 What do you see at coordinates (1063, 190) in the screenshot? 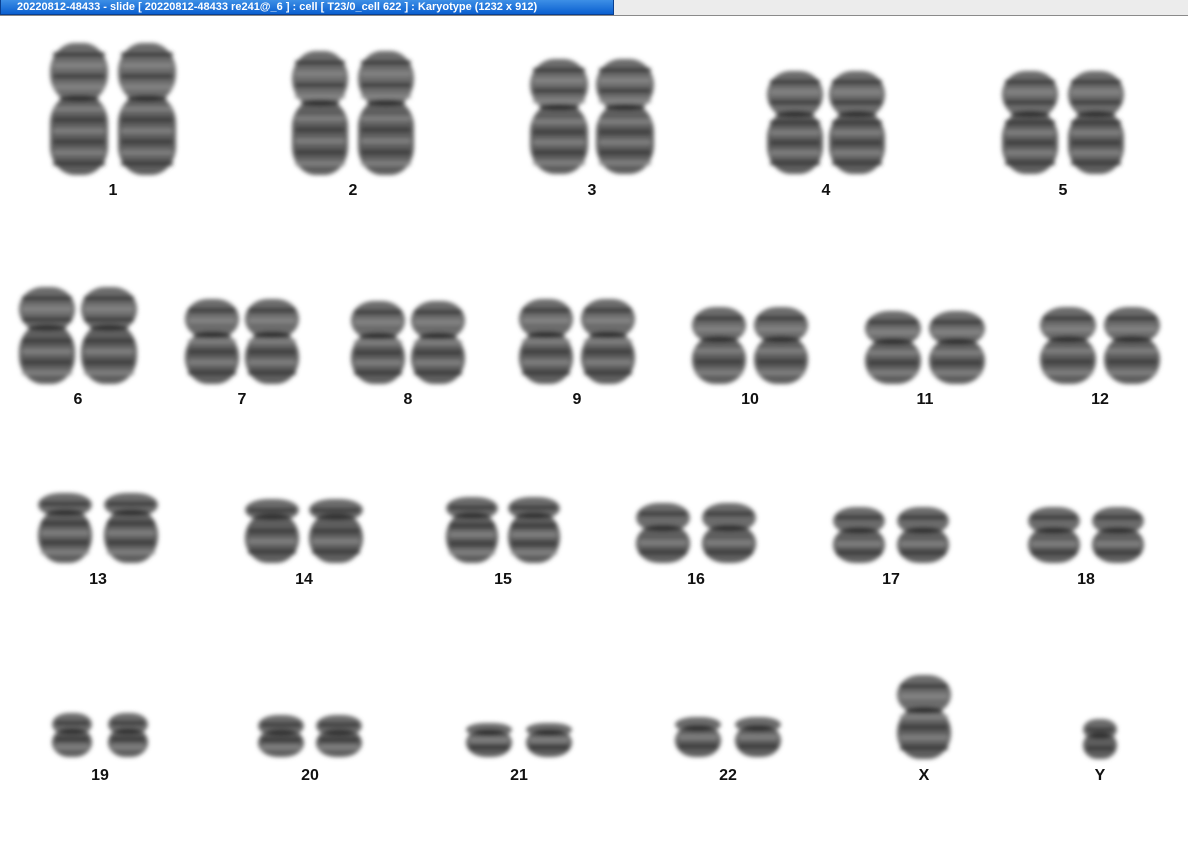
I see `chromosome-label: 5` at bounding box center [1063, 190].